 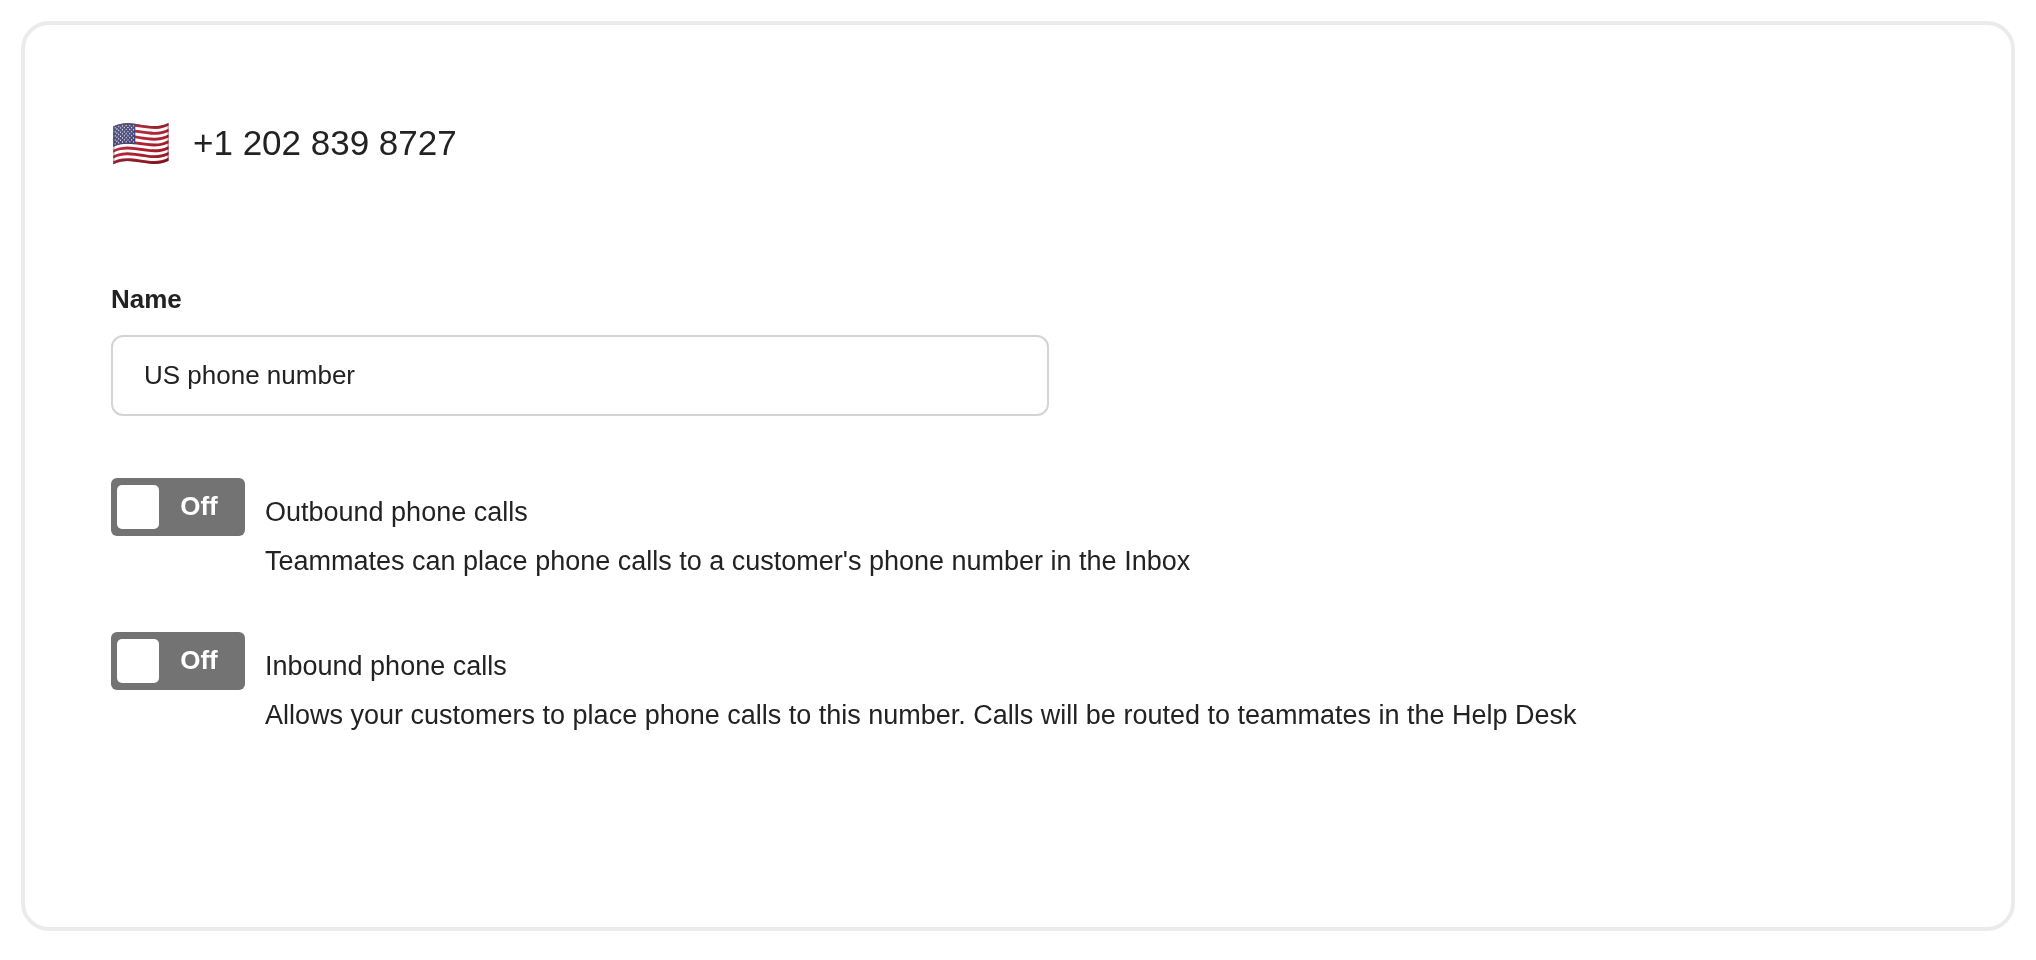 I want to click on setting-description: Allows your customers to place phone calls to this number. Calls will be routed to teammates in the Help Desk, so click(x=921, y=715).